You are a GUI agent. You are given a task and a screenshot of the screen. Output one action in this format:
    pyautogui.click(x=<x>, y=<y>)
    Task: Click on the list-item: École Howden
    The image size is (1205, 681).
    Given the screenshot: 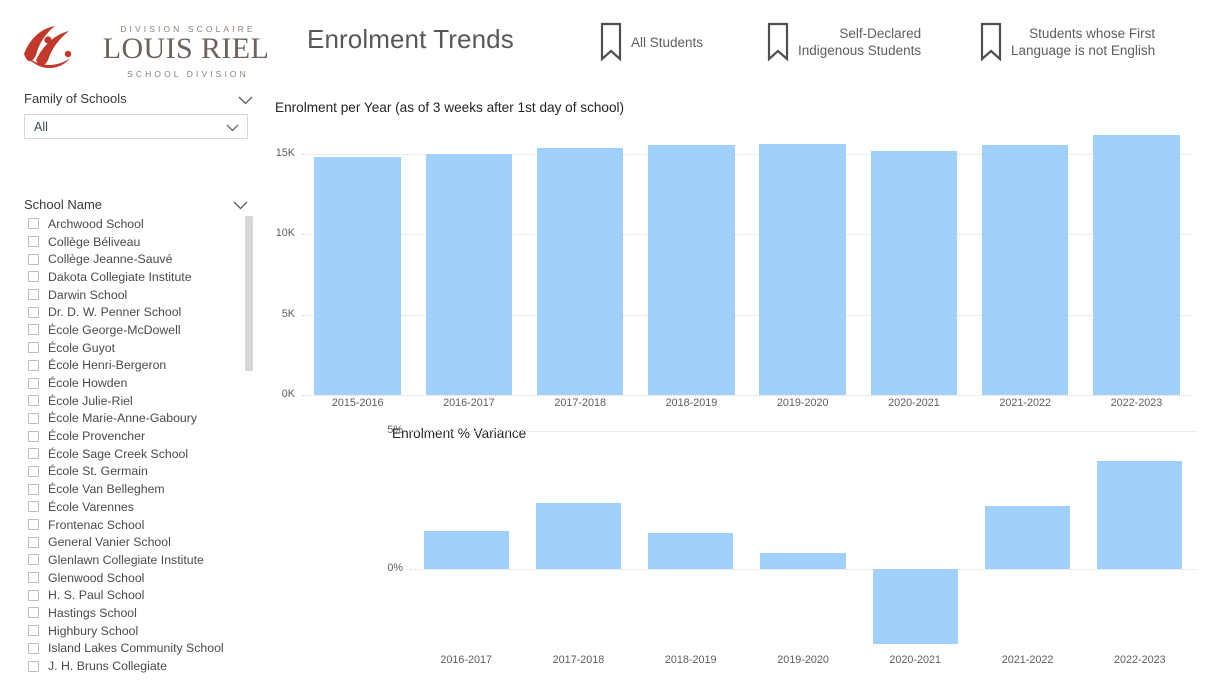 What is the action you would take?
    pyautogui.click(x=136, y=383)
    